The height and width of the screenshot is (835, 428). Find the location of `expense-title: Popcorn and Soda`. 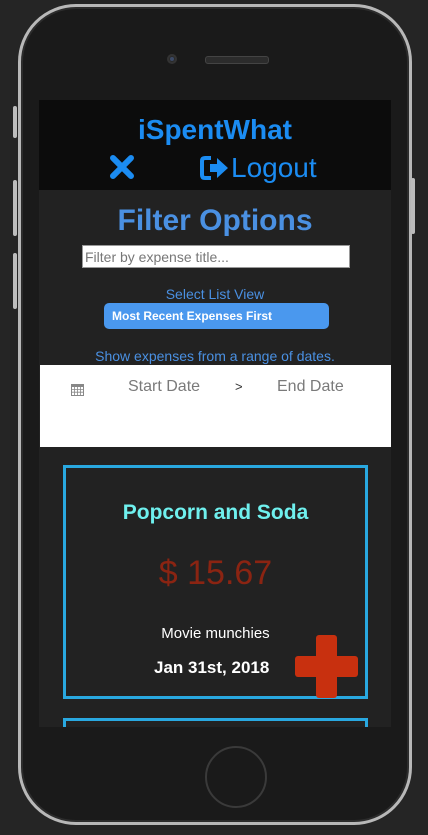

expense-title: Popcorn and Soda is located at coordinates (215, 512).